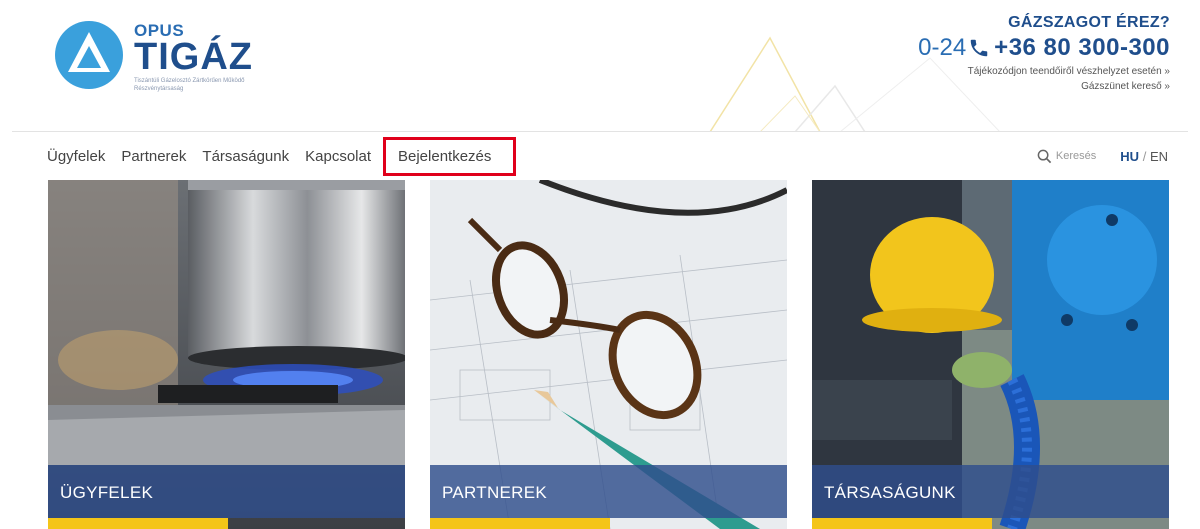 The height and width of the screenshot is (529, 1200). I want to click on nav-item-partnerek: Partnerek, so click(153, 156).